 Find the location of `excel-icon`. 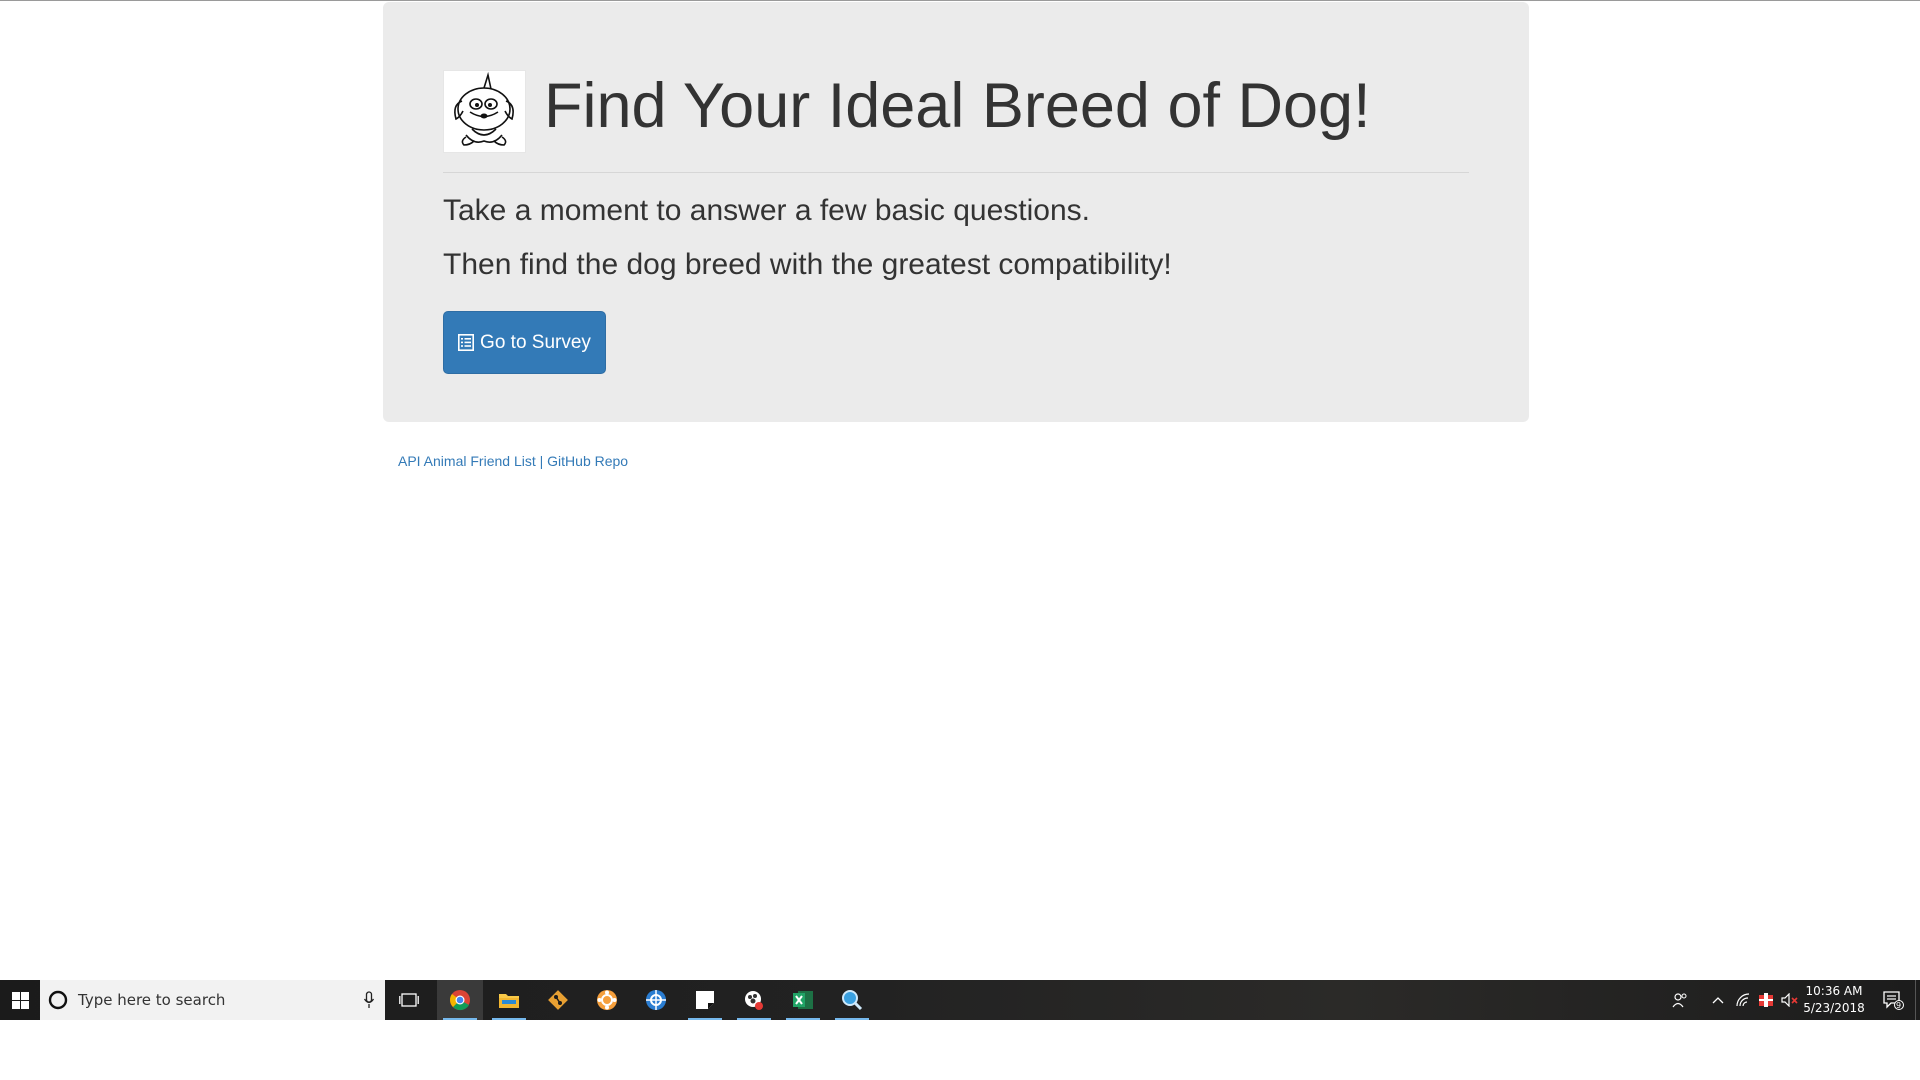

excel-icon is located at coordinates (803, 1000).